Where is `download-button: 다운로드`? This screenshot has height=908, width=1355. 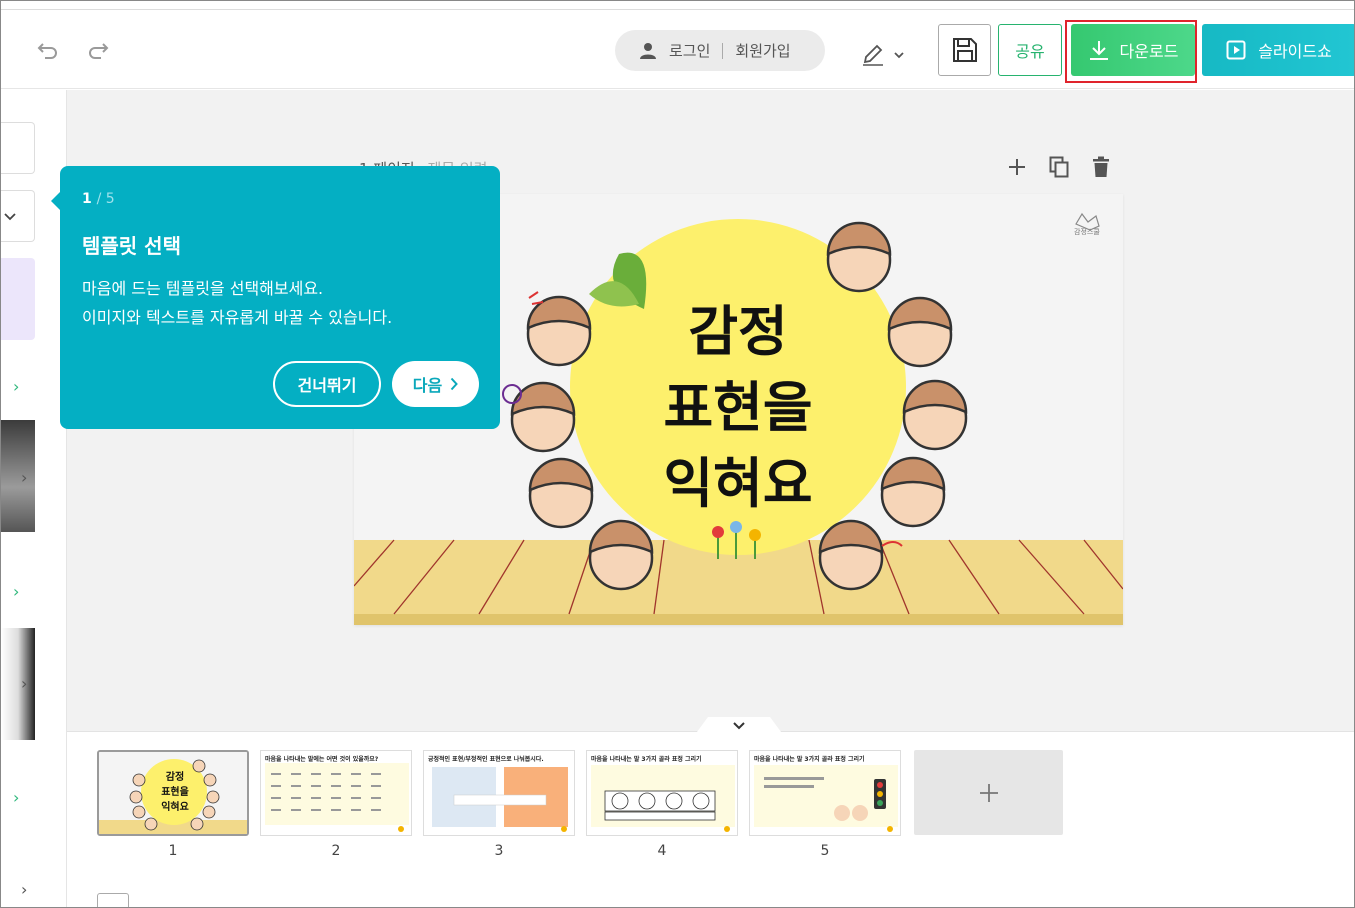 download-button: 다운로드 is located at coordinates (1133, 50).